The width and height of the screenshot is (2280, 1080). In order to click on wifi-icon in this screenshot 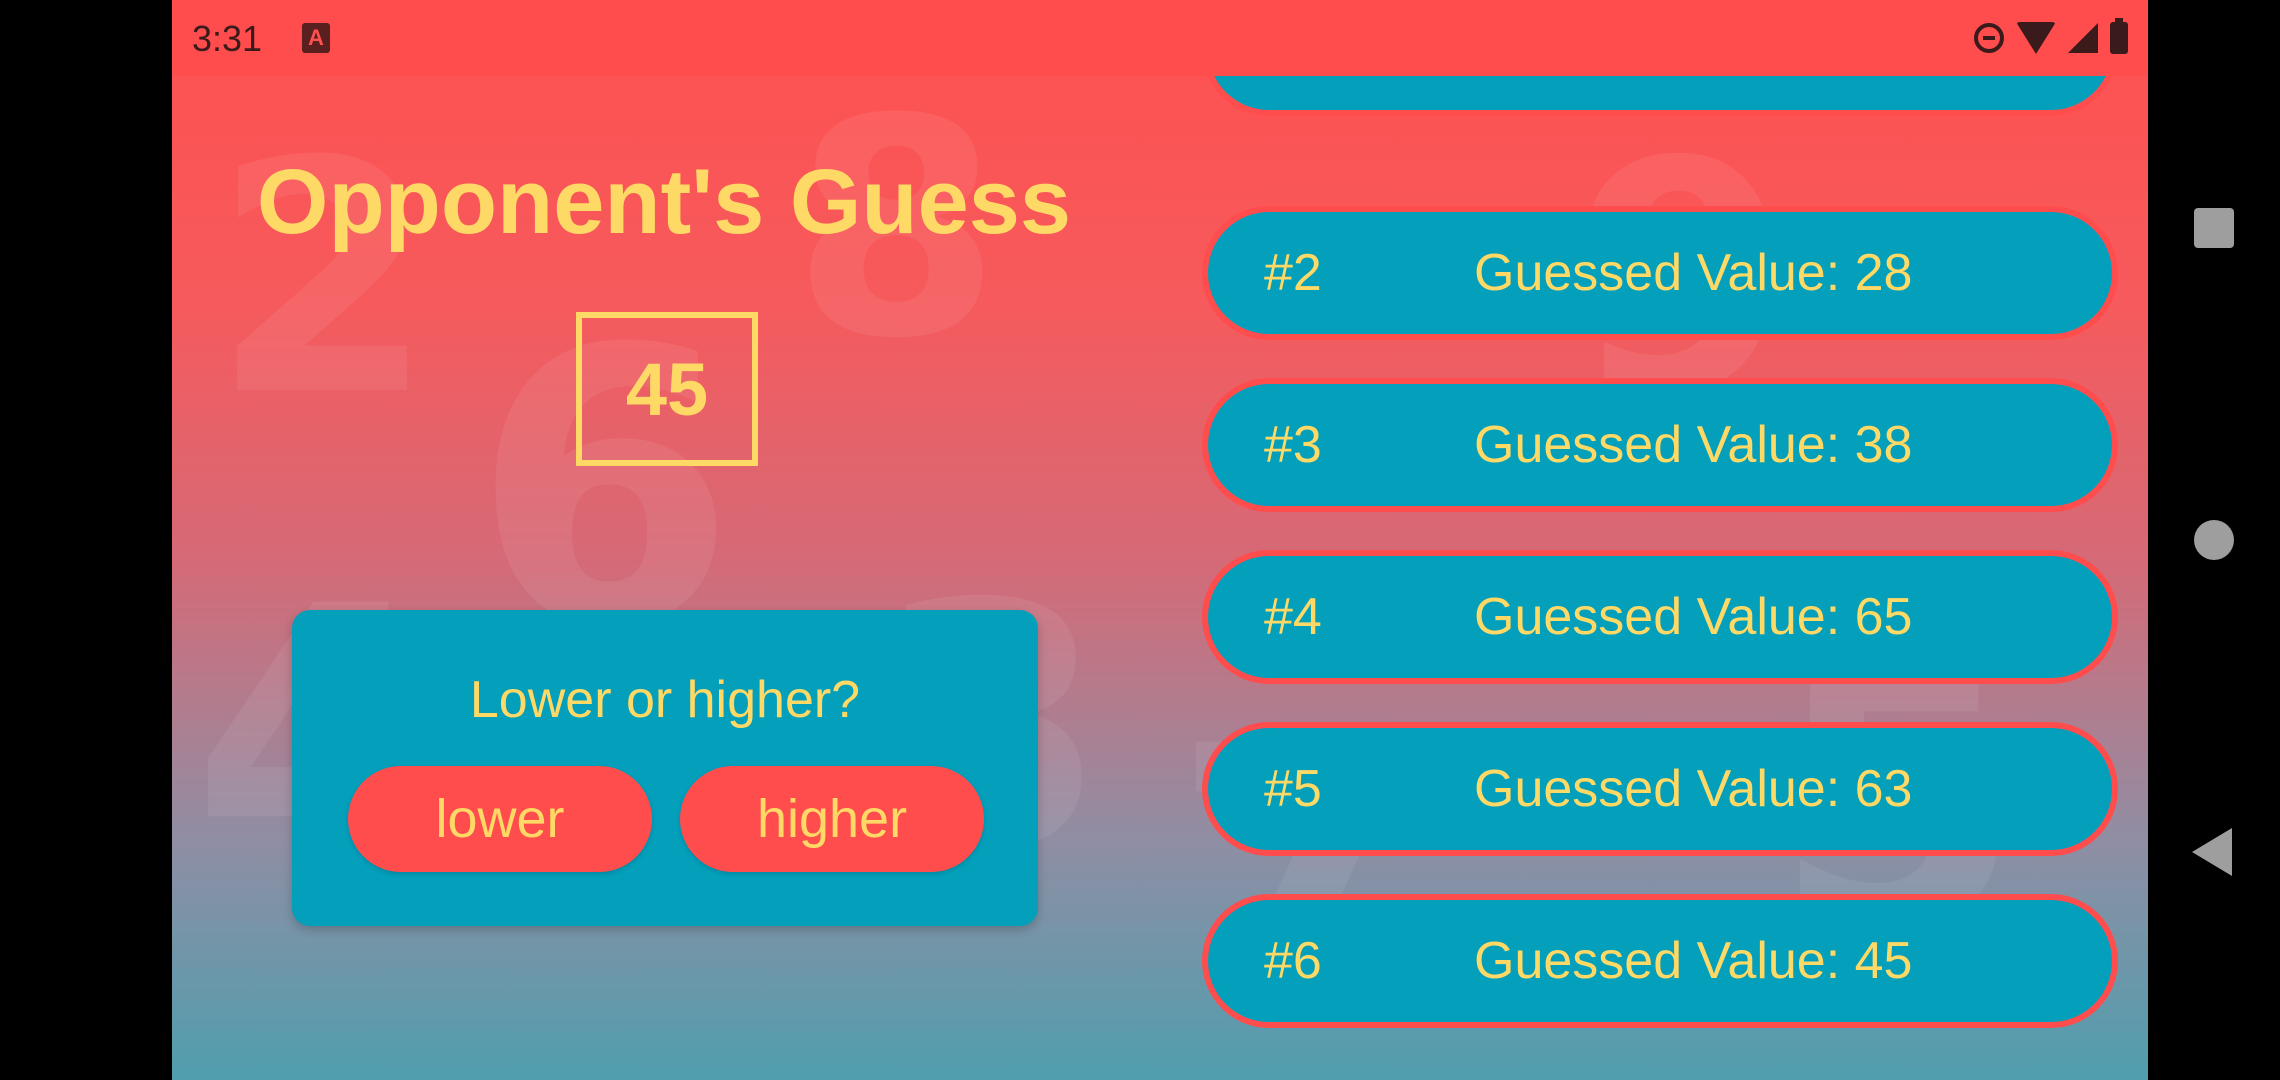, I will do `click(2036, 38)`.